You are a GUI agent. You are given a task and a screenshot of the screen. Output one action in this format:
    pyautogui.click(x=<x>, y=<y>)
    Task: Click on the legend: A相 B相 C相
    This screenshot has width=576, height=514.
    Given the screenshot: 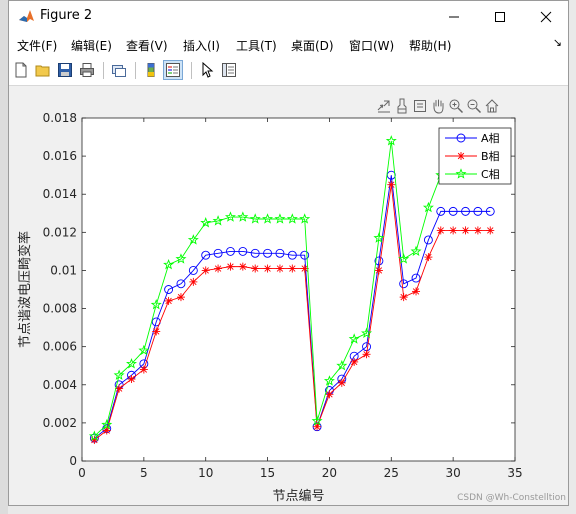 What is the action you would take?
    pyautogui.click(x=475, y=156)
    